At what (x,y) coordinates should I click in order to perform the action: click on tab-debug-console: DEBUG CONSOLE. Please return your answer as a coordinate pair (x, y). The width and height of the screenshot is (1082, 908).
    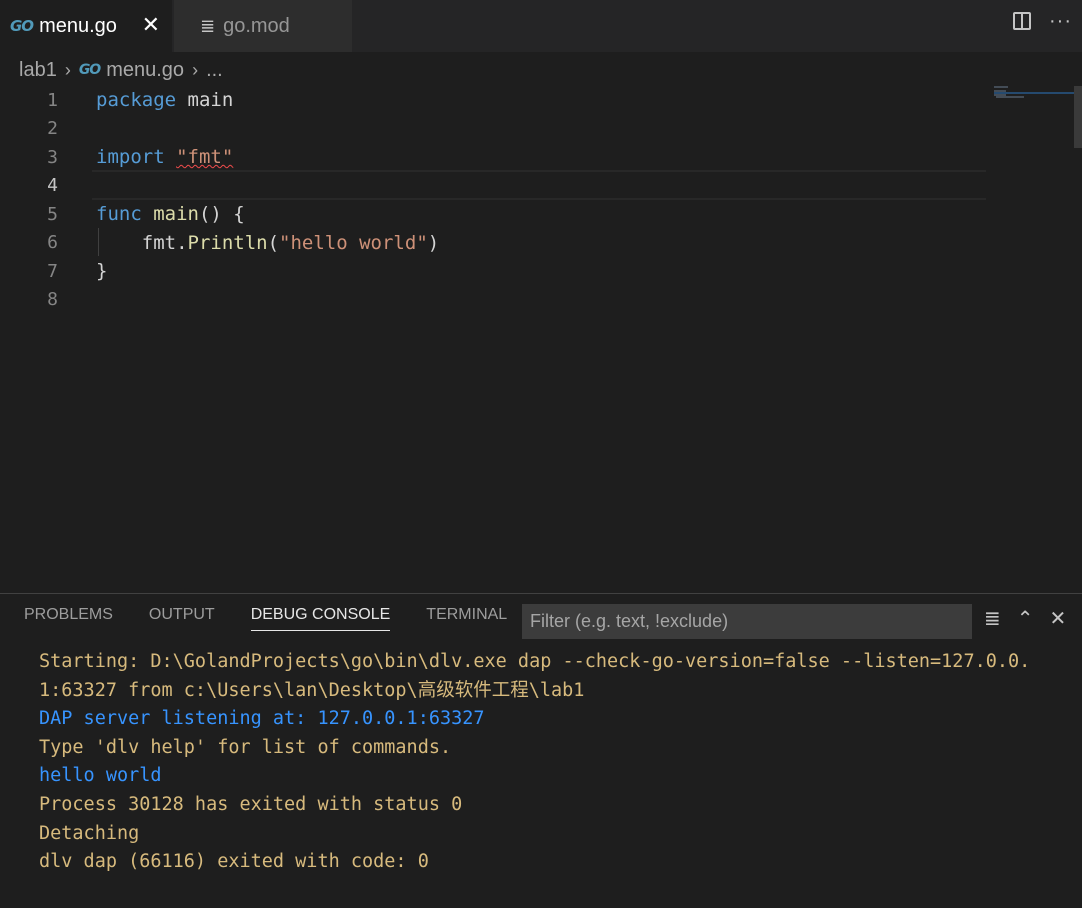
    Looking at the image, I should click on (320, 618).